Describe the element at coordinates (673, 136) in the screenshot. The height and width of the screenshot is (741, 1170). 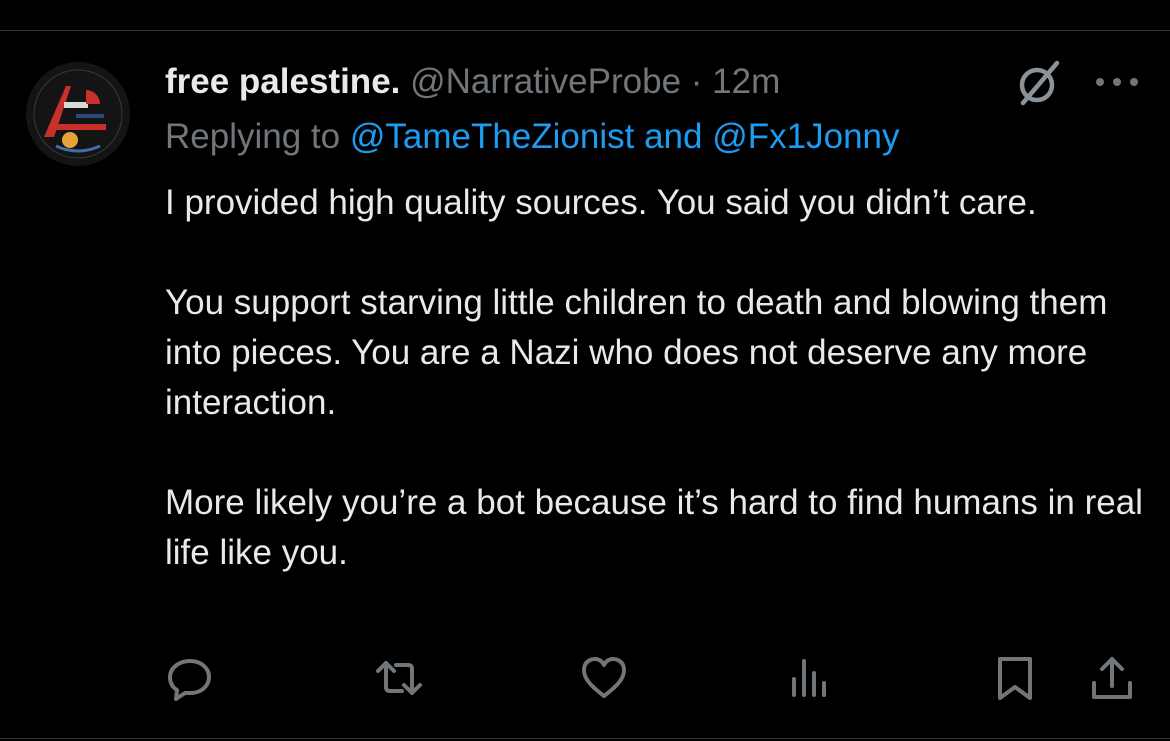
I see `reply-and: and` at that location.